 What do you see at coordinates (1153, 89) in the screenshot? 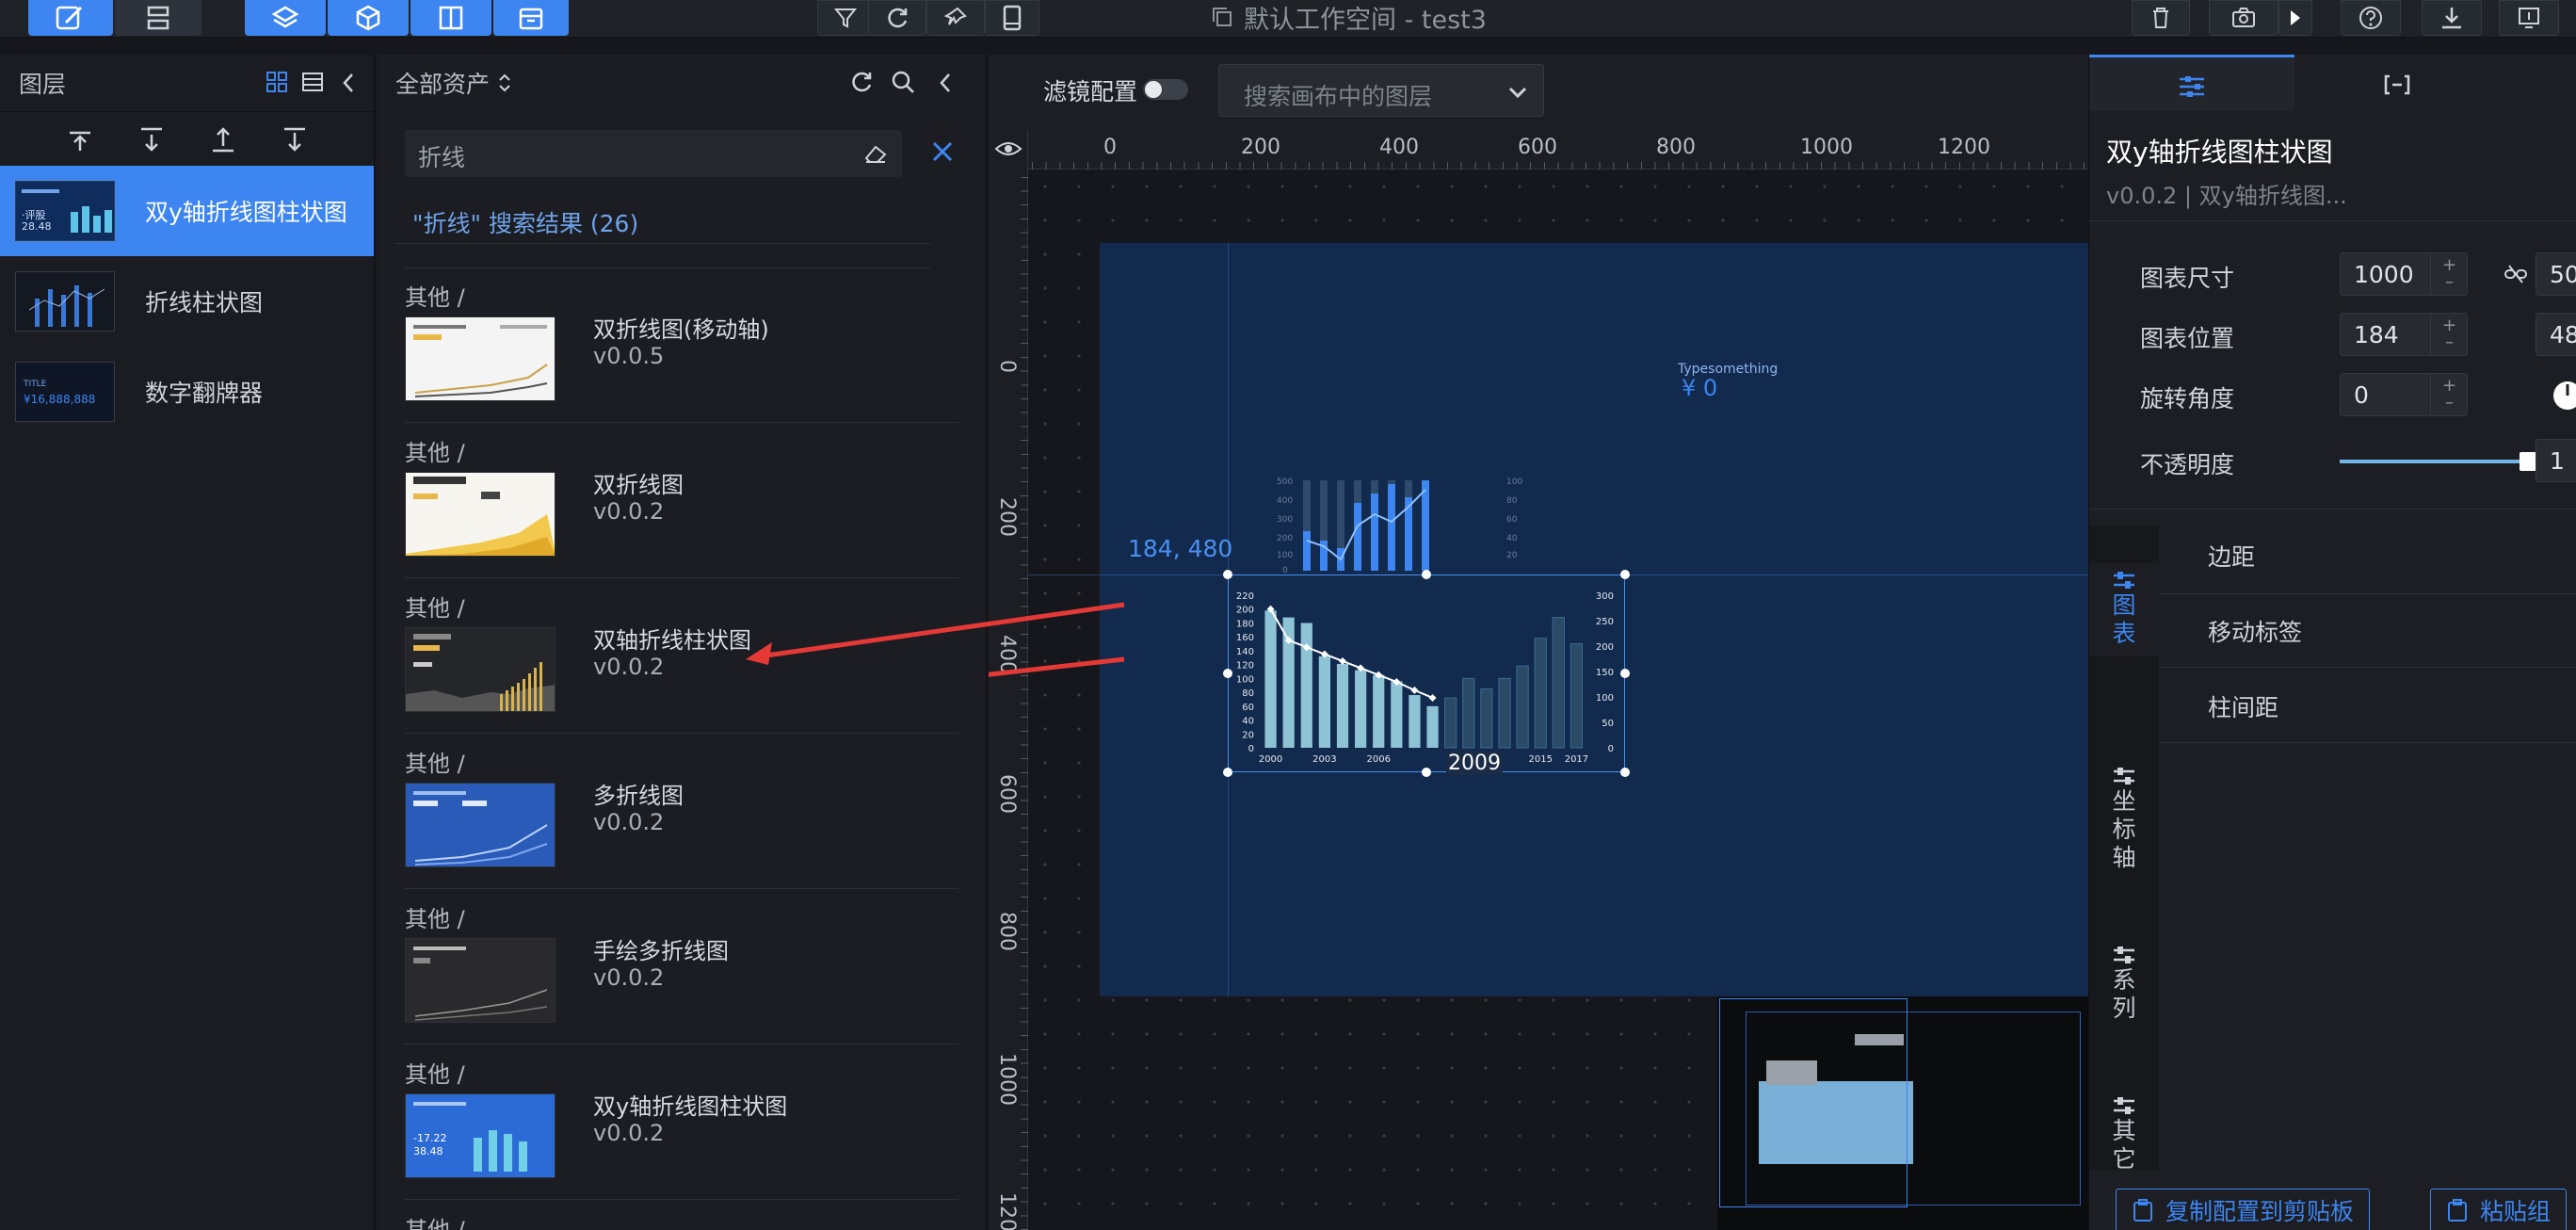
I see `toggle-knob` at bounding box center [1153, 89].